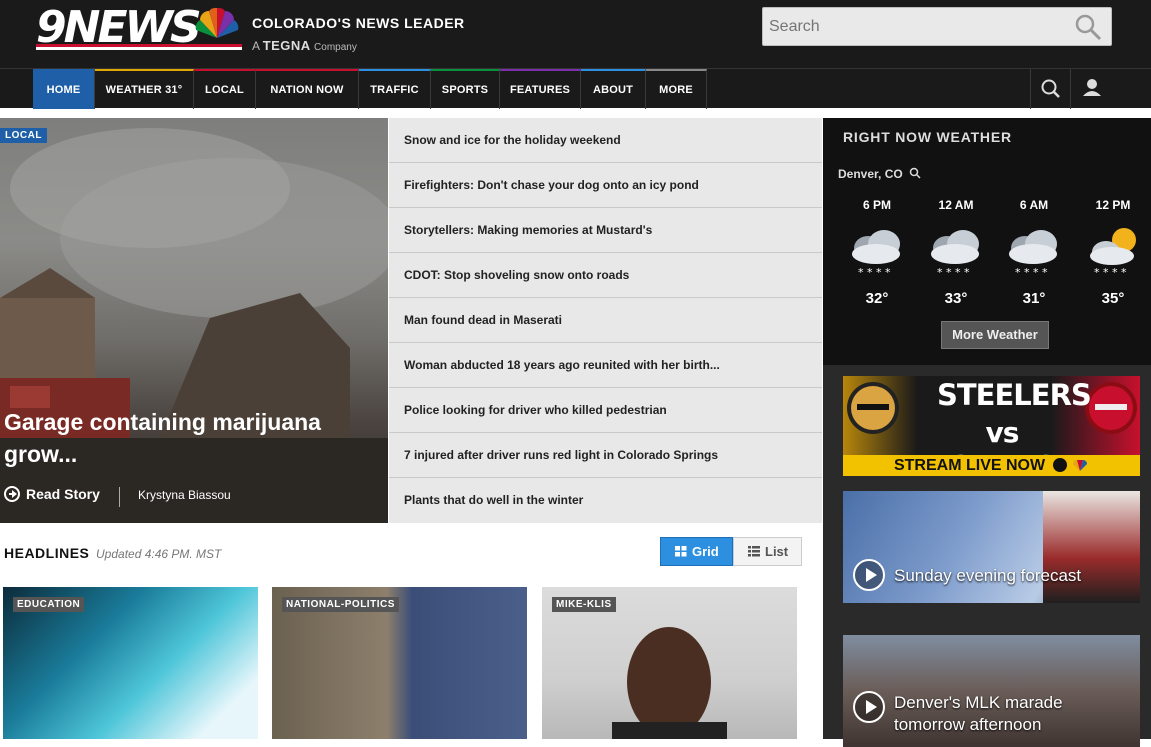  I want to click on list-label: List, so click(777, 551).